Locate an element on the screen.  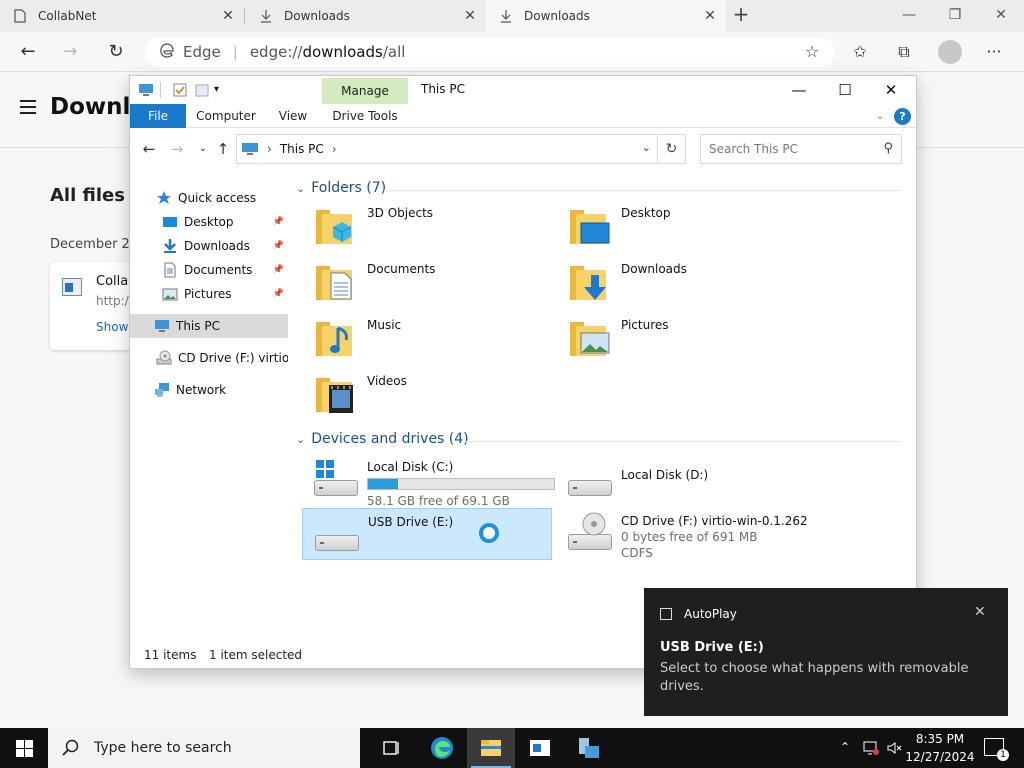
folder-desktop: Desktop is located at coordinates (681, 226).